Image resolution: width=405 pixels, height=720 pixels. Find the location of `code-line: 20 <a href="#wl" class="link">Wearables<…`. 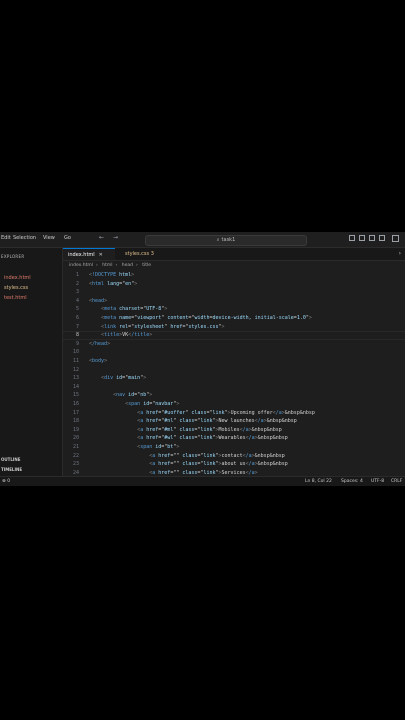

code-line: 20 <a href="#wl" class="link">Wearables<… is located at coordinates (234, 438).